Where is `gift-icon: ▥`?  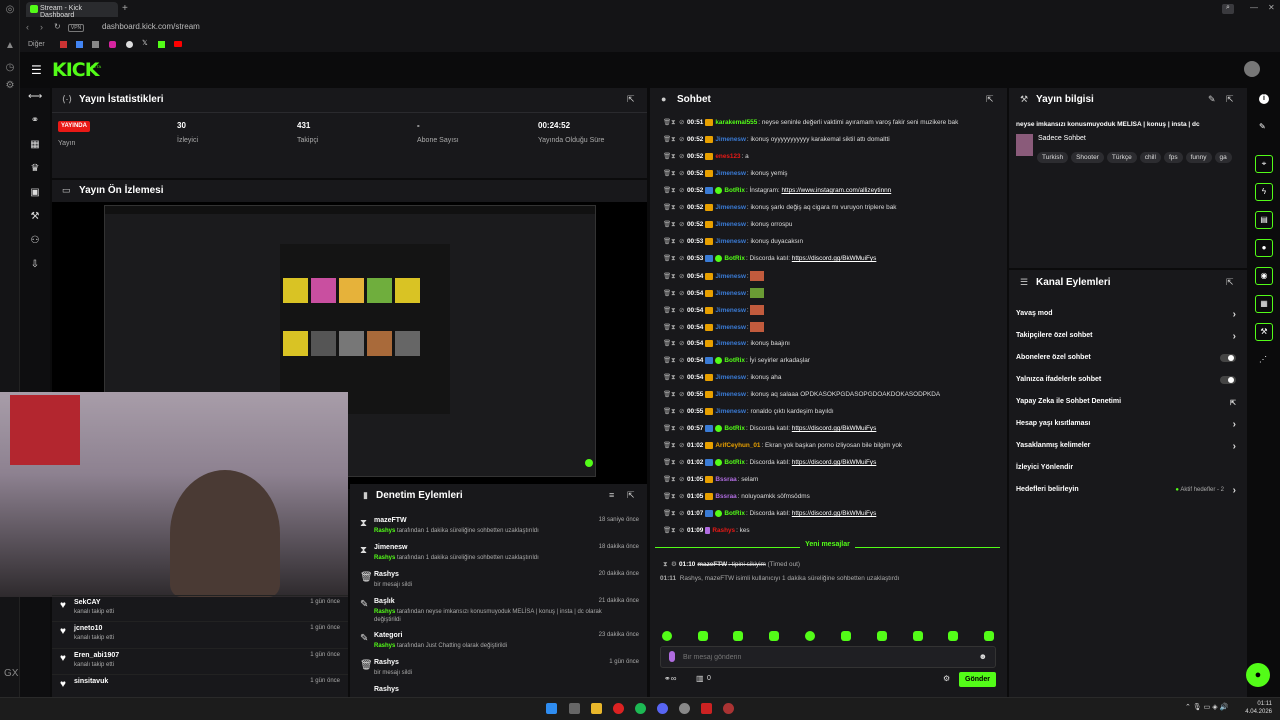
gift-icon: ▥ is located at coordinates (700, 678).